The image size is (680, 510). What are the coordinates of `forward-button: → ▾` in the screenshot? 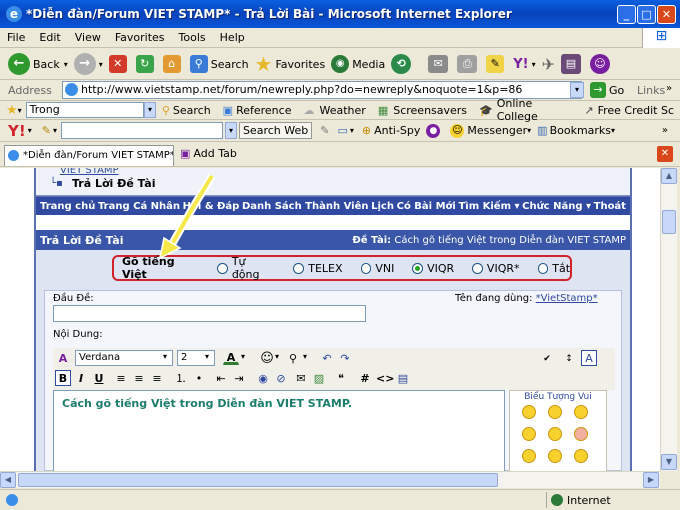 It's located at (88, 64).